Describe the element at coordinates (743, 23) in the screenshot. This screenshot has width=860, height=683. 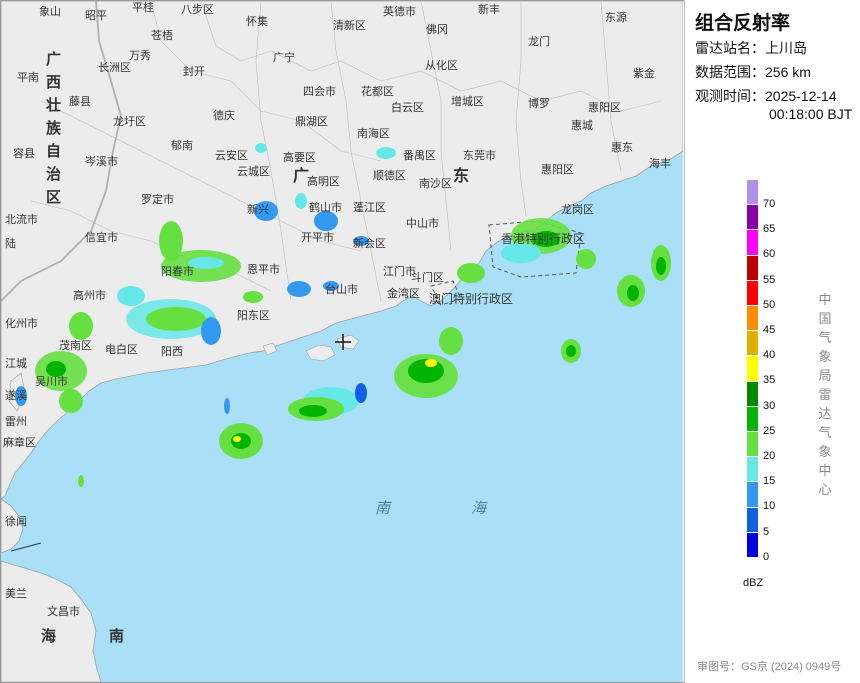
I see `panel-title: 组合反射率` at that location.